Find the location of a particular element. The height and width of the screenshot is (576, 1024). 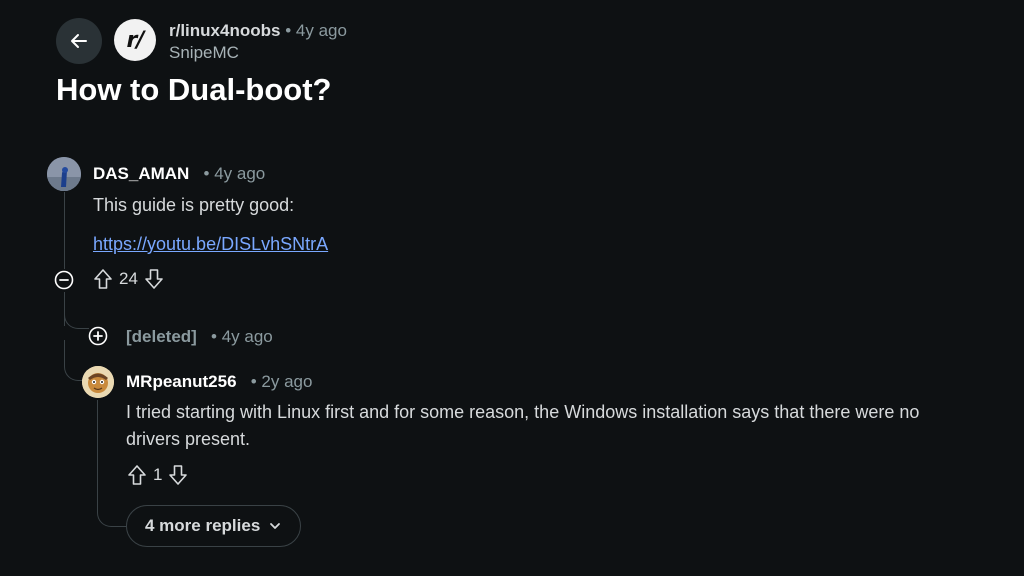

comment-time: 2y ago is located at coordinates (287, 381).